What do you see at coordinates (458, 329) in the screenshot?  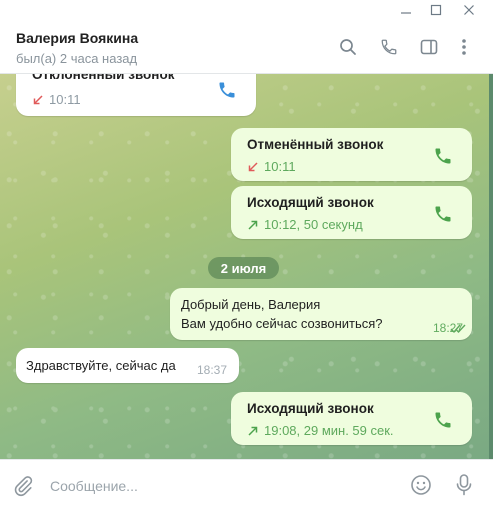 I see `double-check-icon` at bounding box center [458, 329].